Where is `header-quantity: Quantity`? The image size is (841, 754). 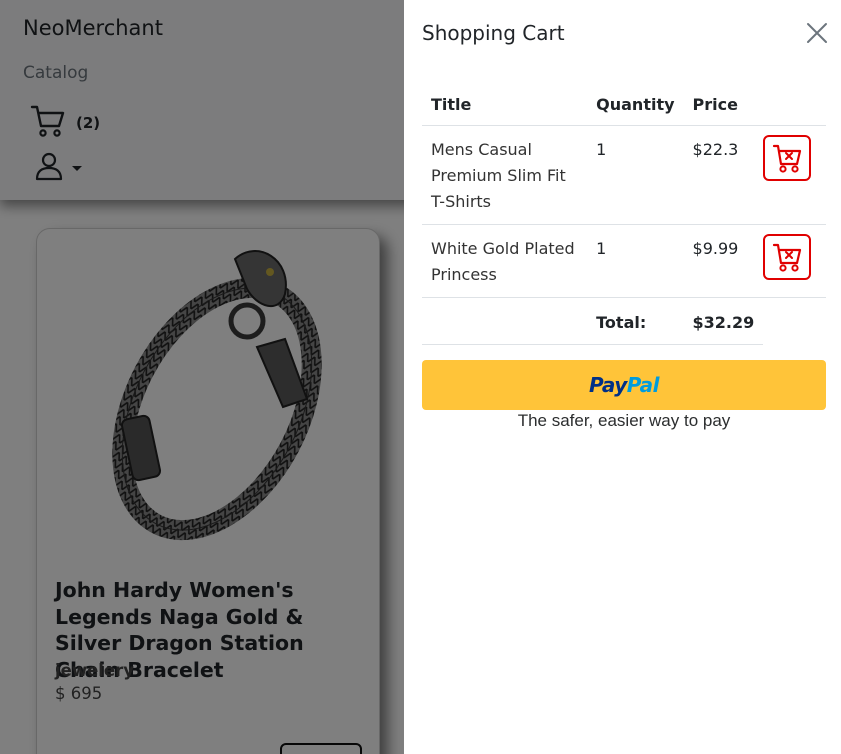
header-quantity: Quantity is located at coordinates (635, 105).